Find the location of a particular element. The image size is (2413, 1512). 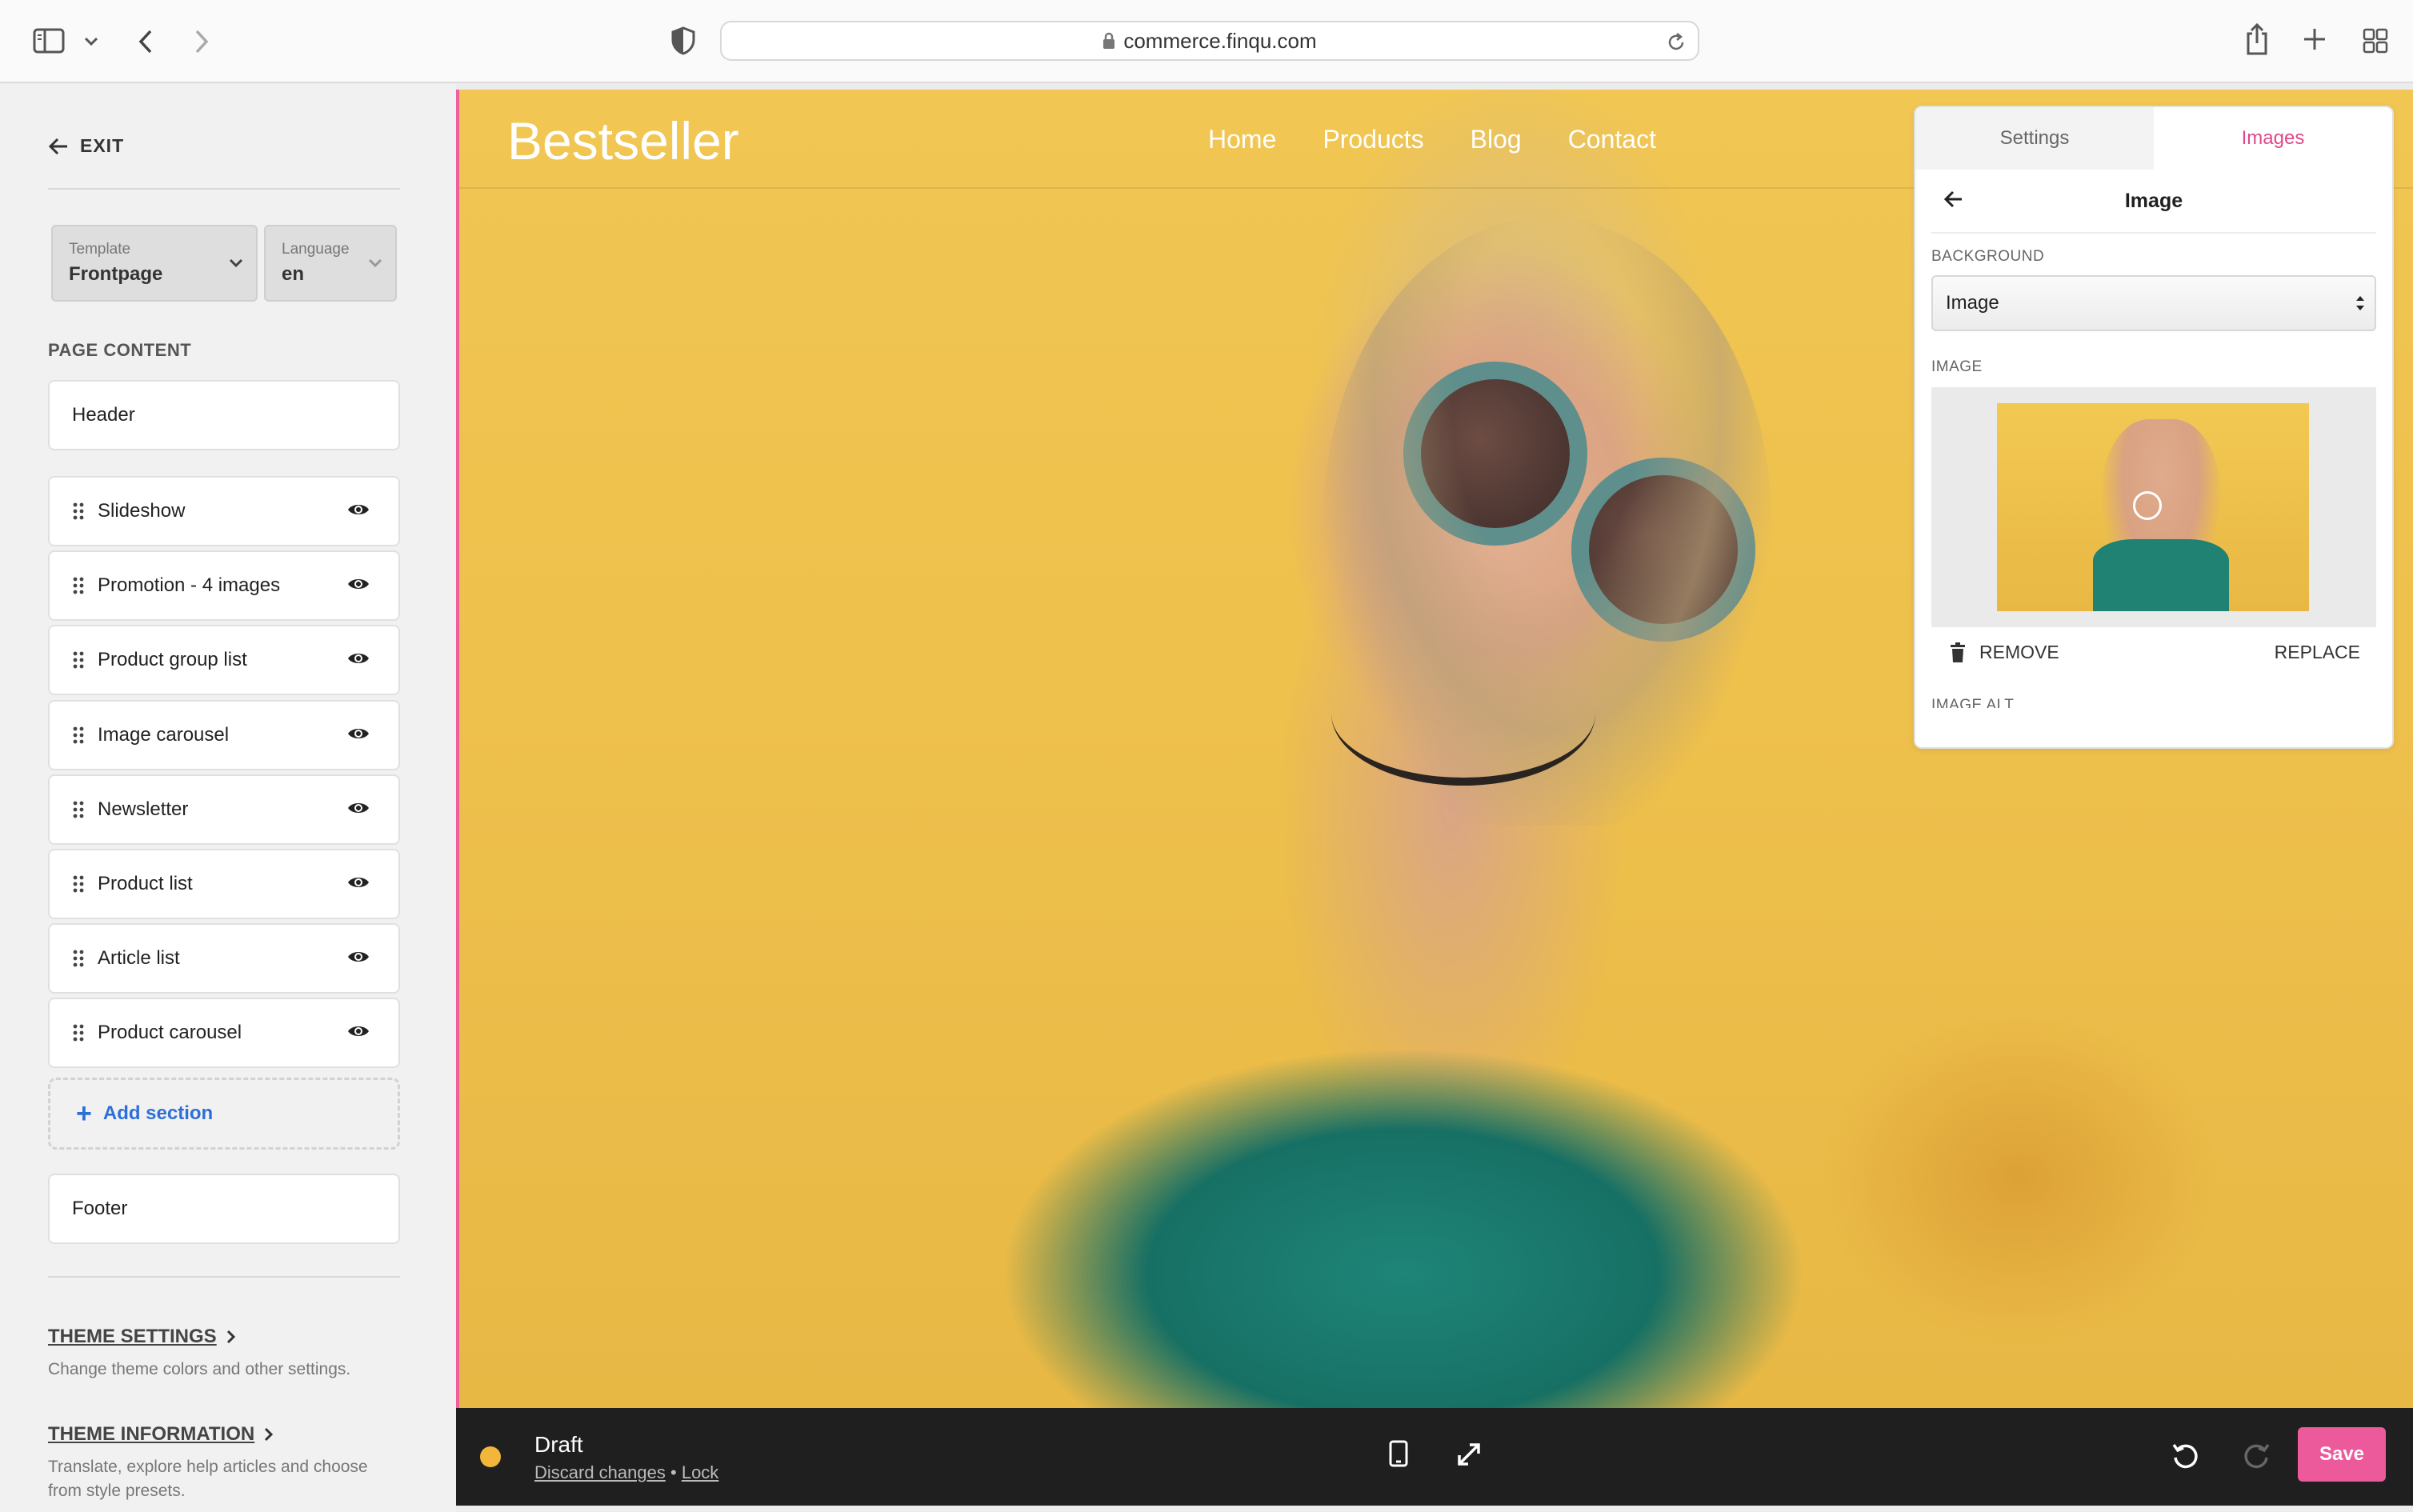

wall-shadow is located at coordinates (2019, 1178).